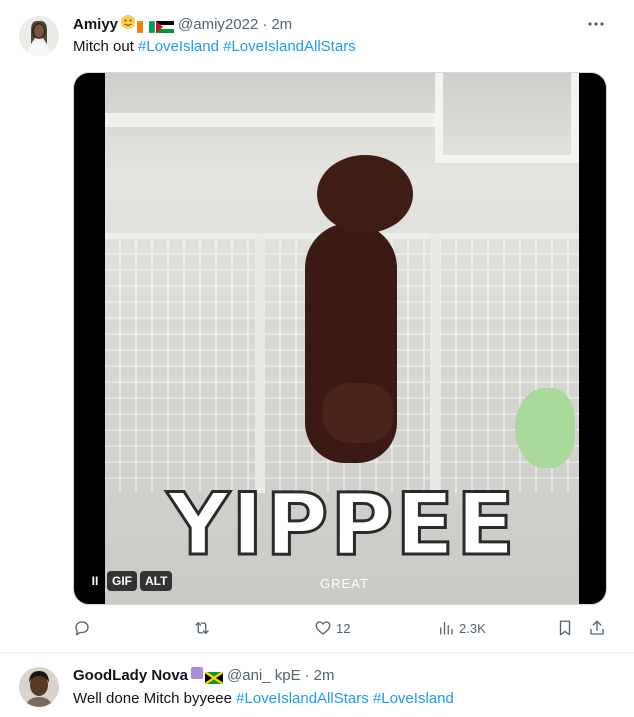 The height and width of the screenshot is (717, 634). I want to click on tweet-header: Amiyy @amiy2022 · 2m, so click(182, 25).